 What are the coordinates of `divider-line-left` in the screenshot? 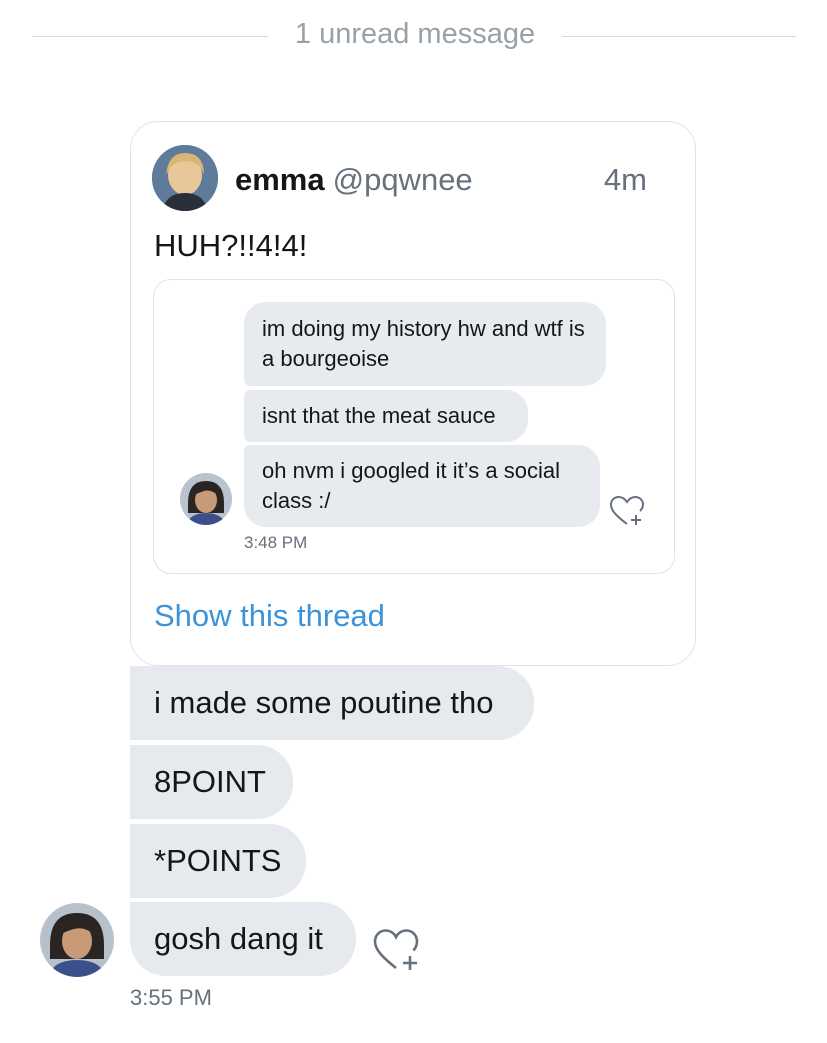 It's located at (150, 36).